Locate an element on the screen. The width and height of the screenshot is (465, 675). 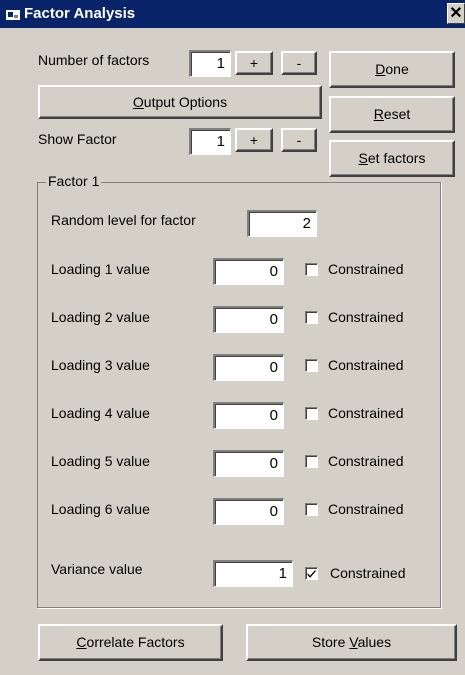
done-label: Done is located at coordinates (392, 69).